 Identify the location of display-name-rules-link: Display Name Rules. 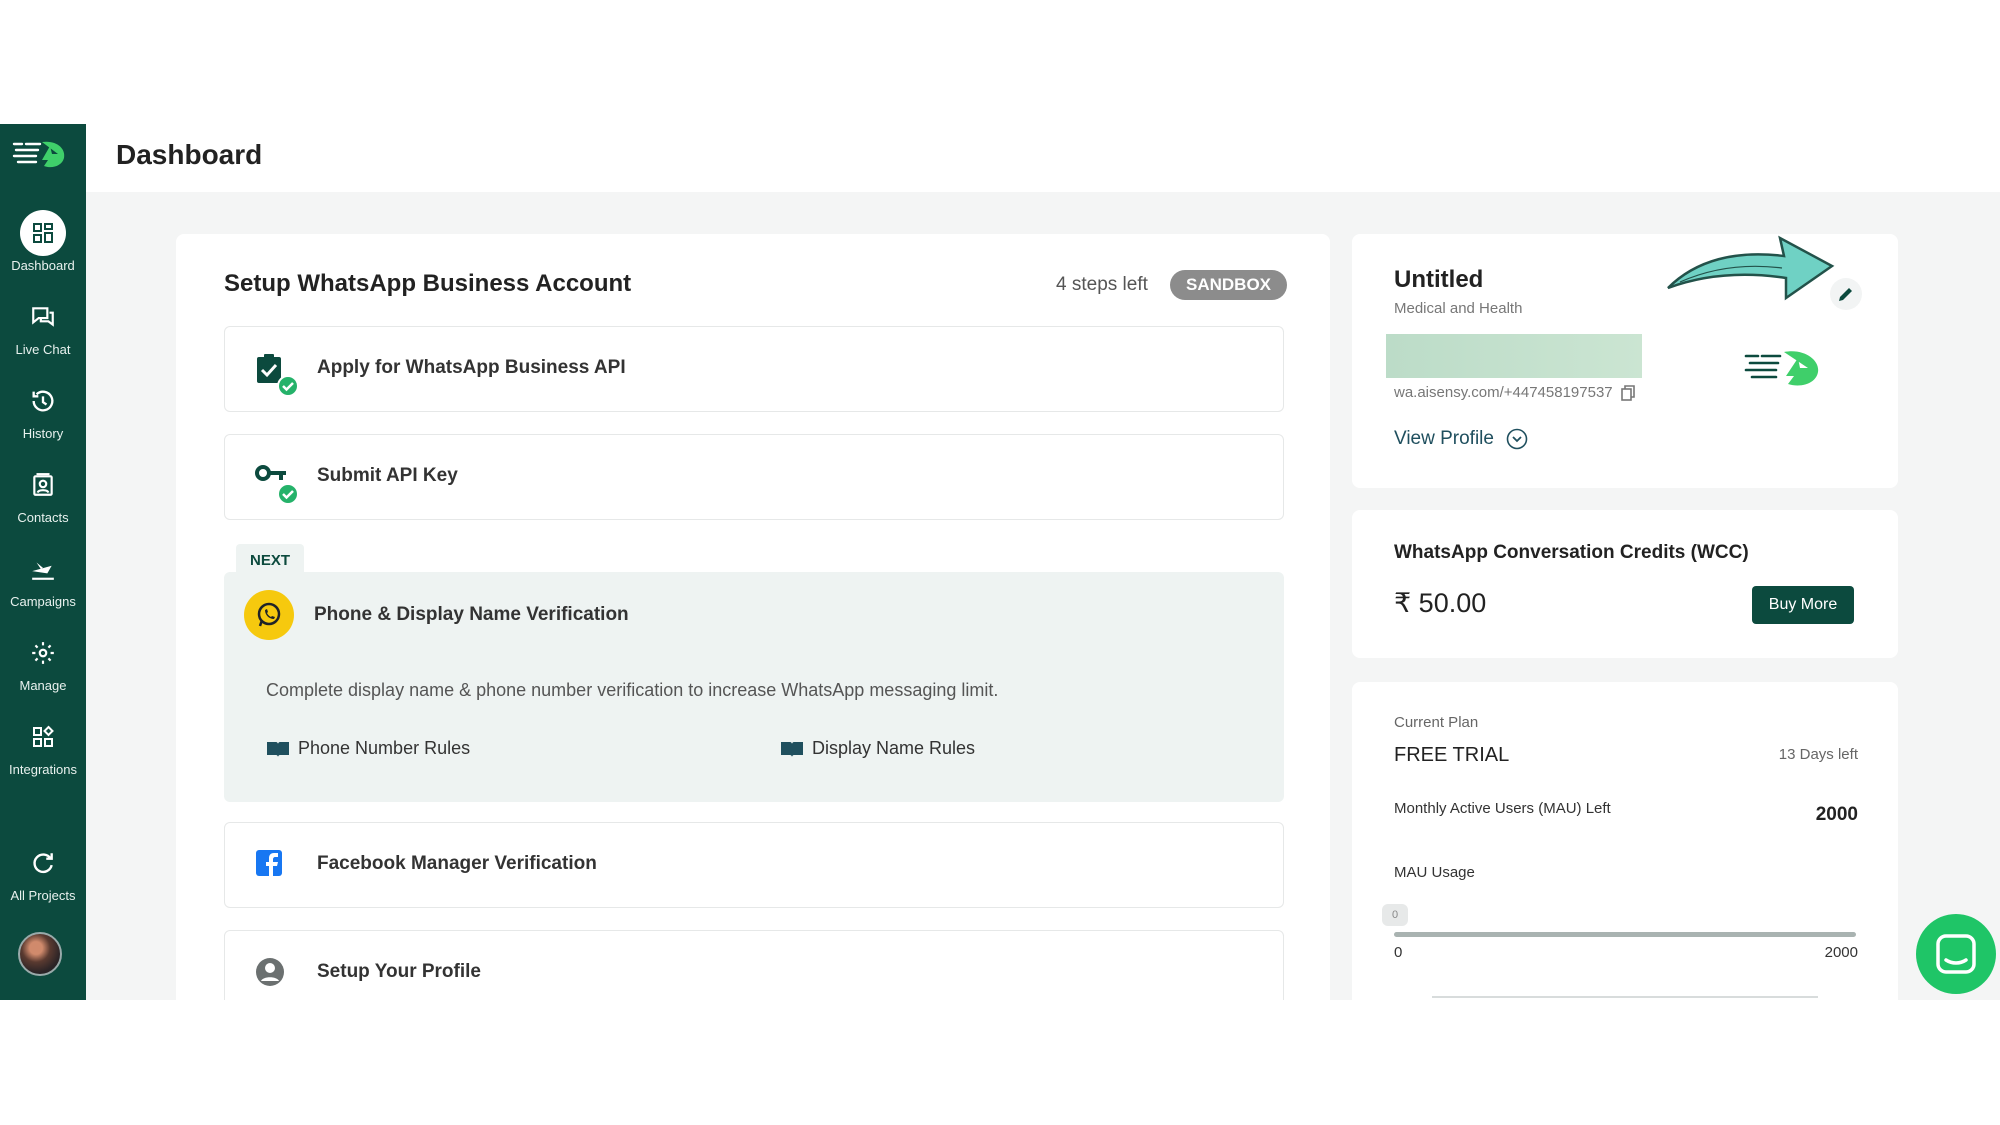
(877, 748).